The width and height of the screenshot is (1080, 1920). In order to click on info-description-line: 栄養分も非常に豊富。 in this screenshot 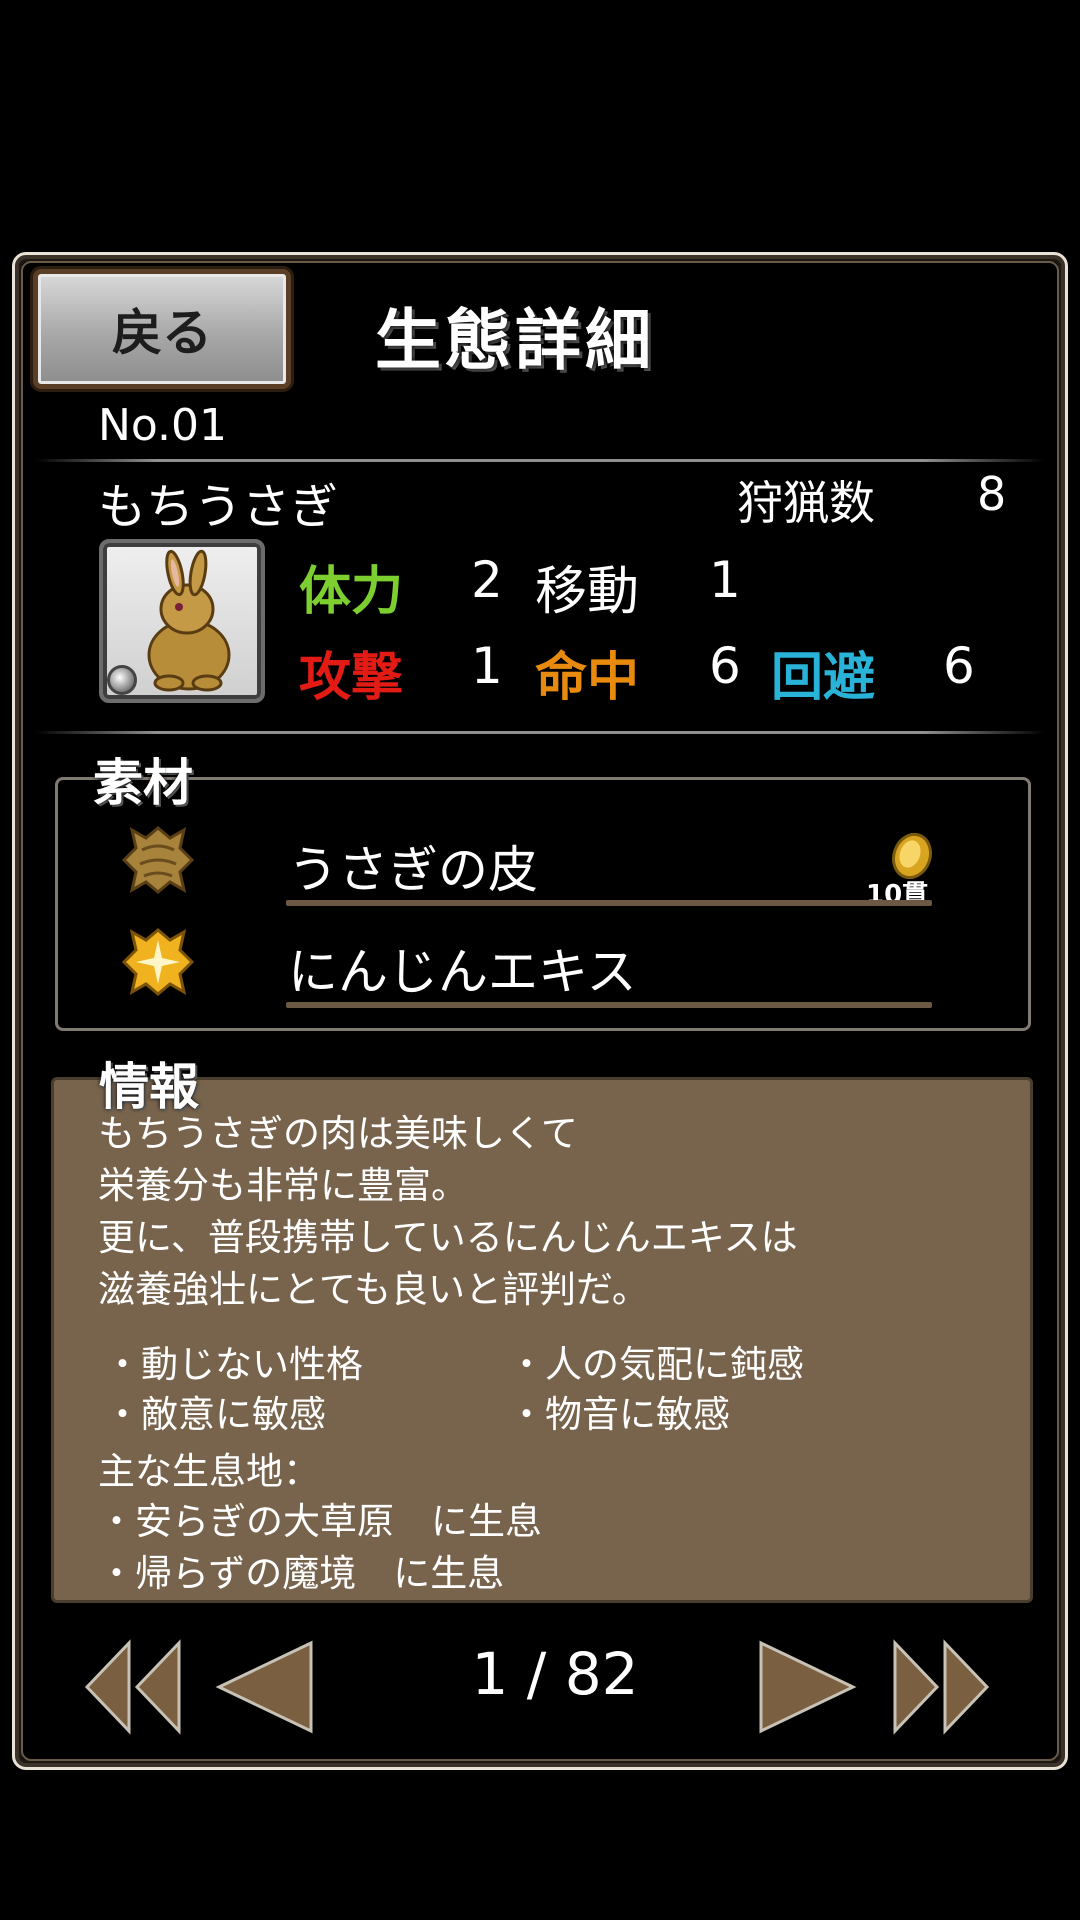, I will do `click(283, 1185)`.